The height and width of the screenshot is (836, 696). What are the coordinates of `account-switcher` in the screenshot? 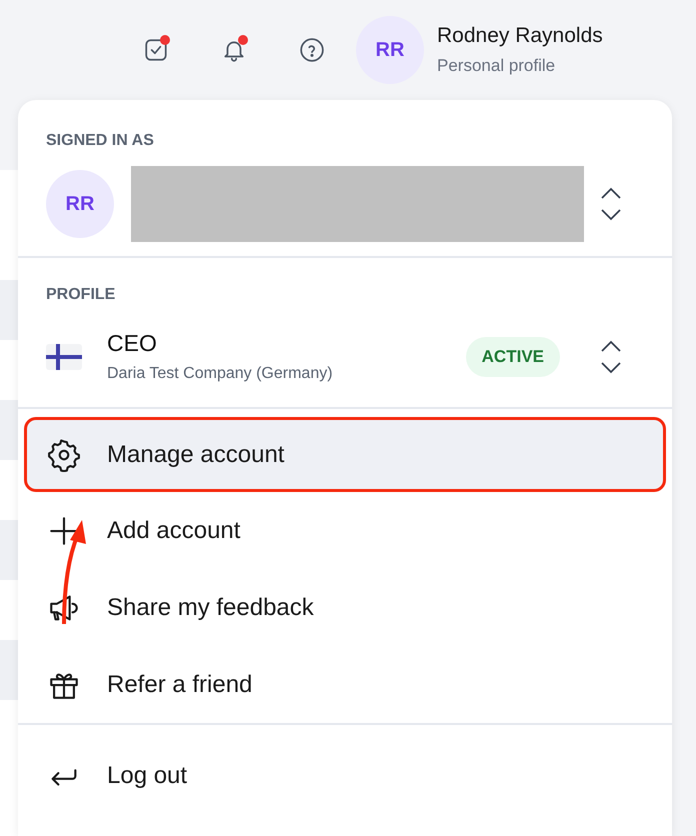 It's located at (611, 204).